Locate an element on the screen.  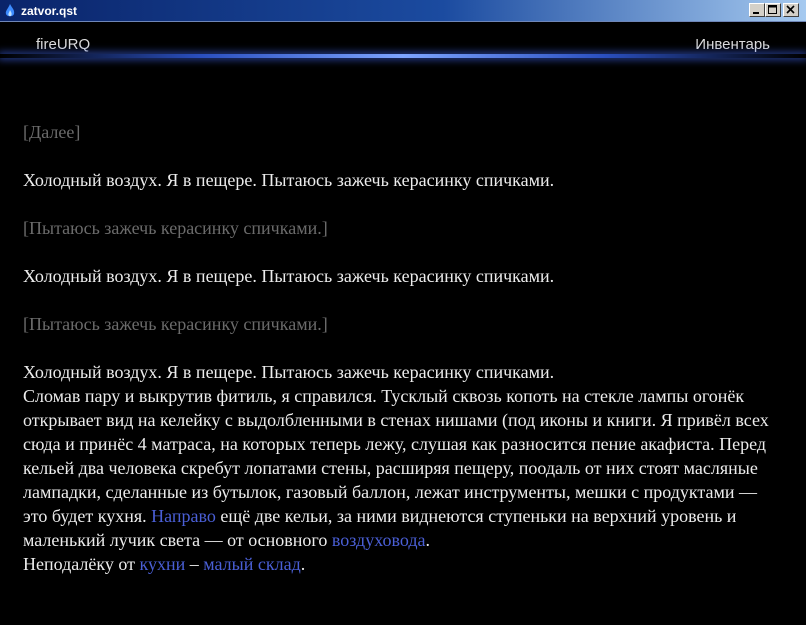
link-small-storage: малый склад is located at coordinates (252, 564).